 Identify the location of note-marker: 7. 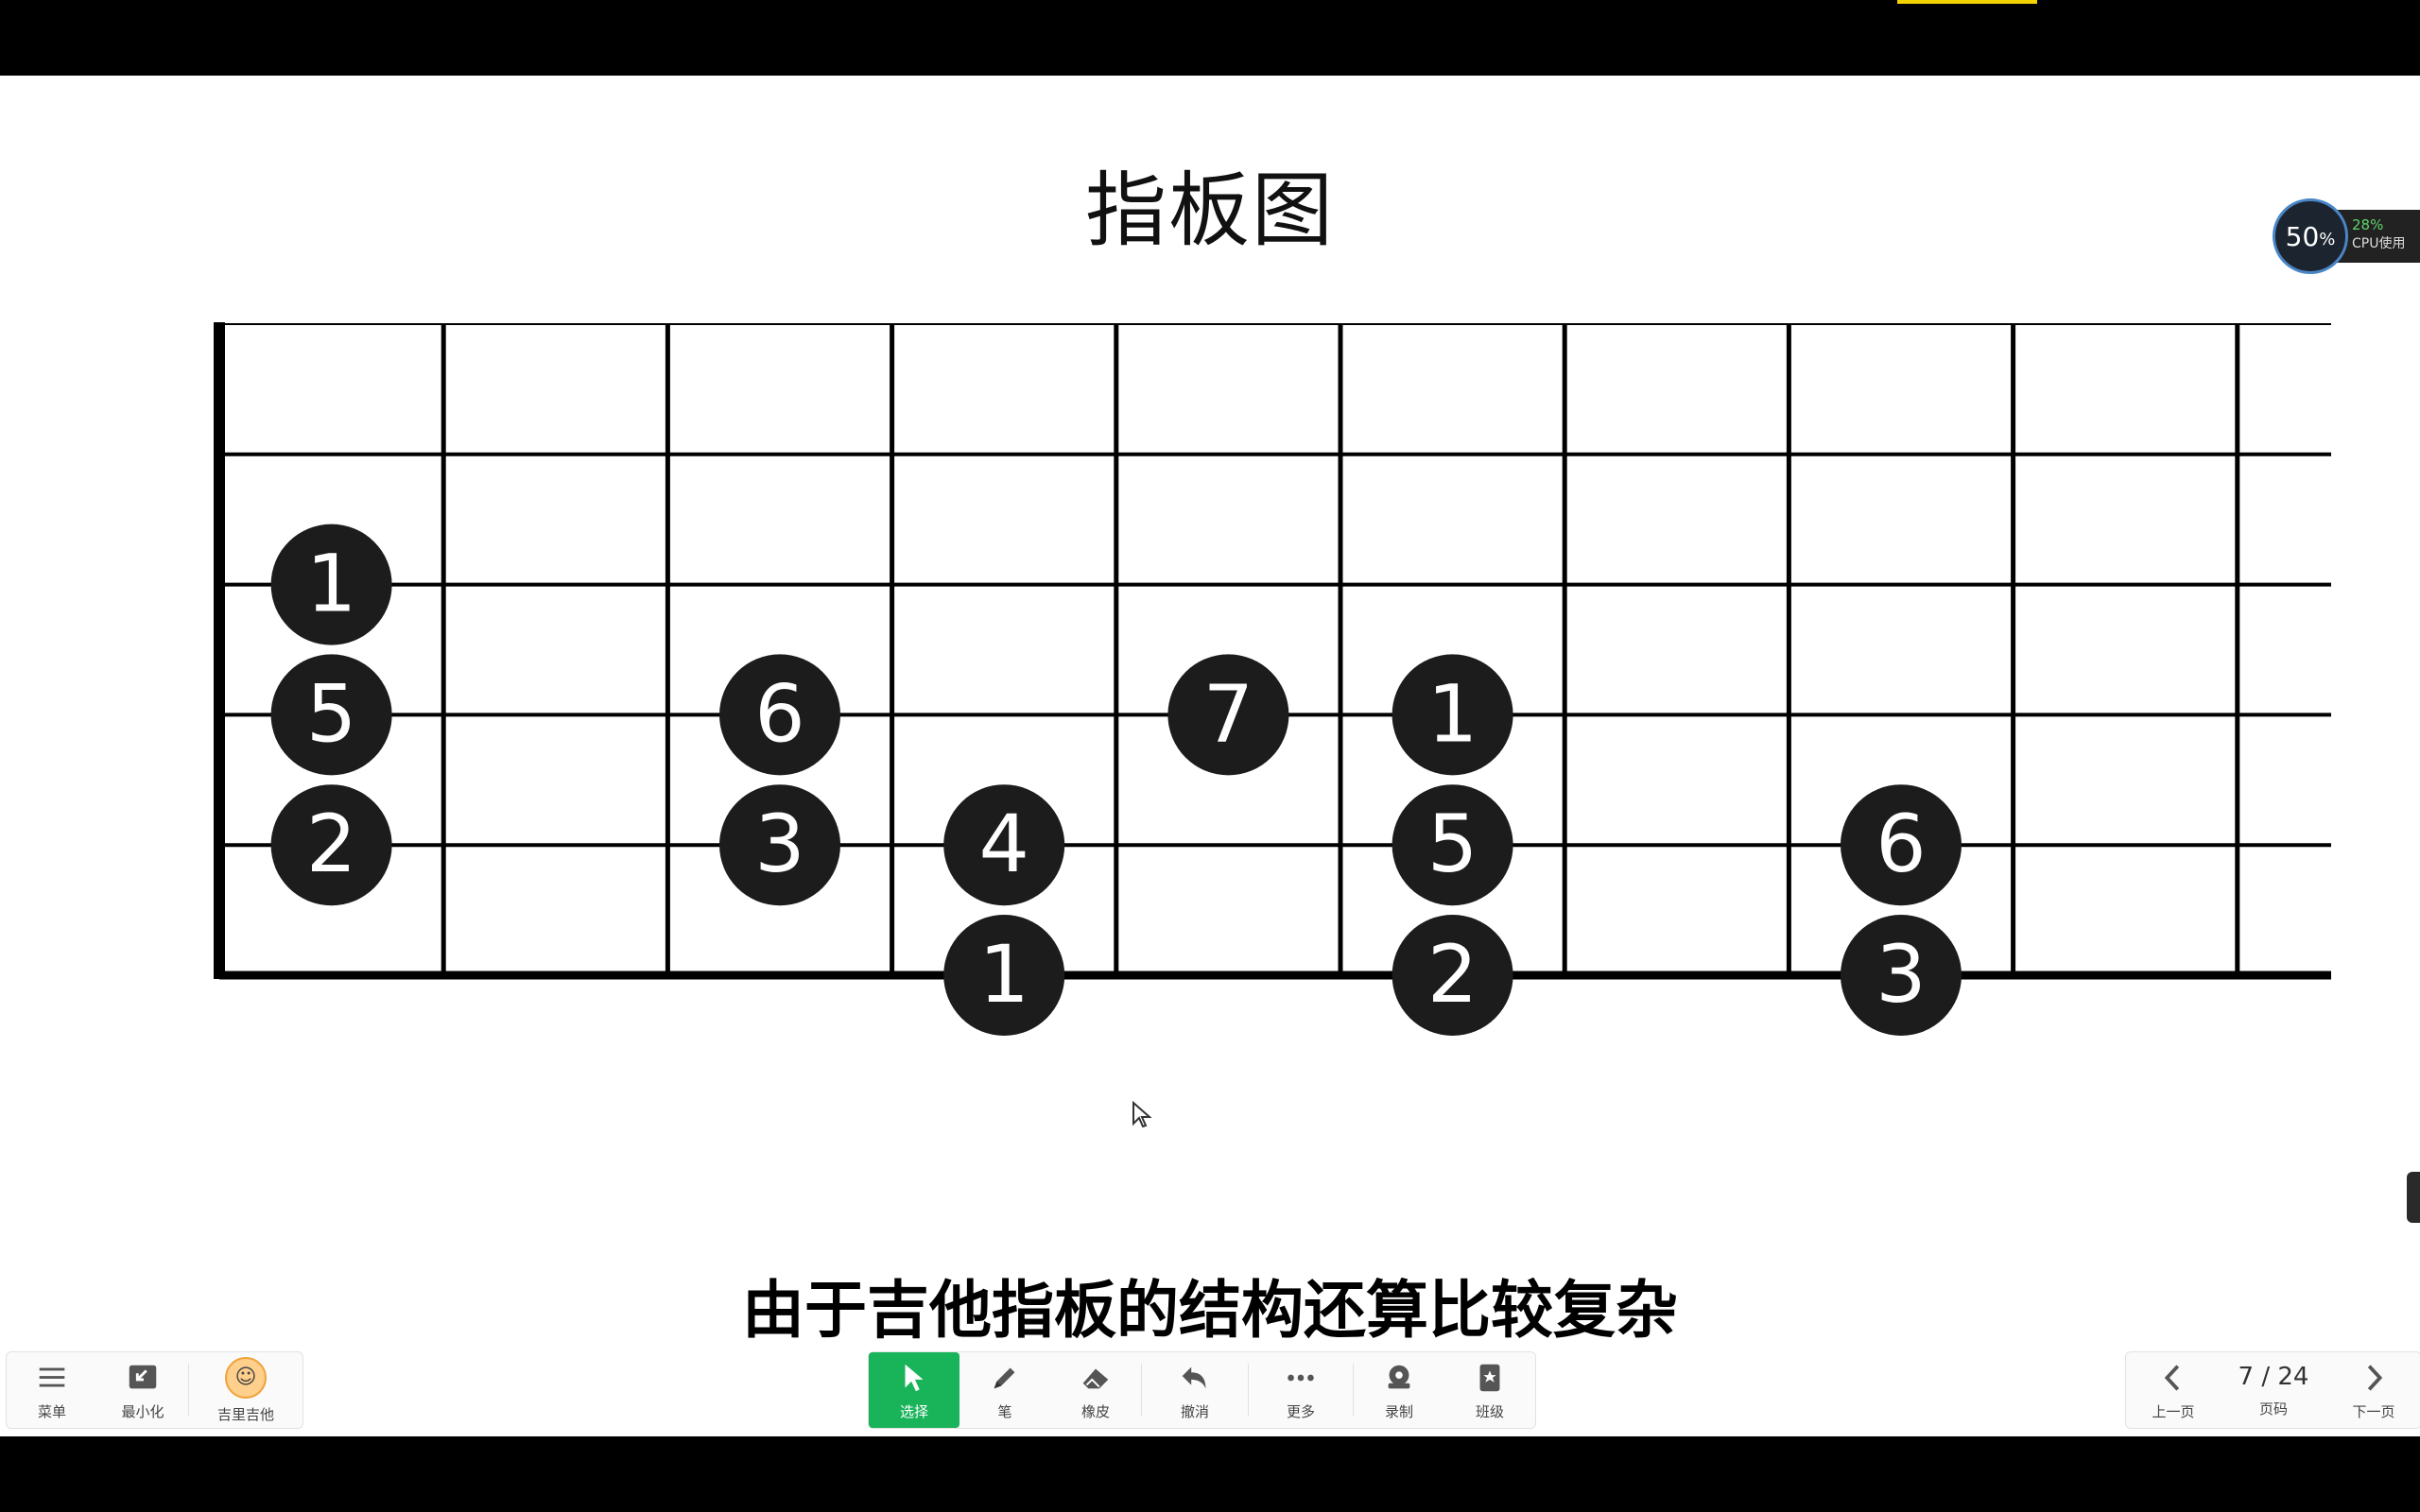
(1228, 715).